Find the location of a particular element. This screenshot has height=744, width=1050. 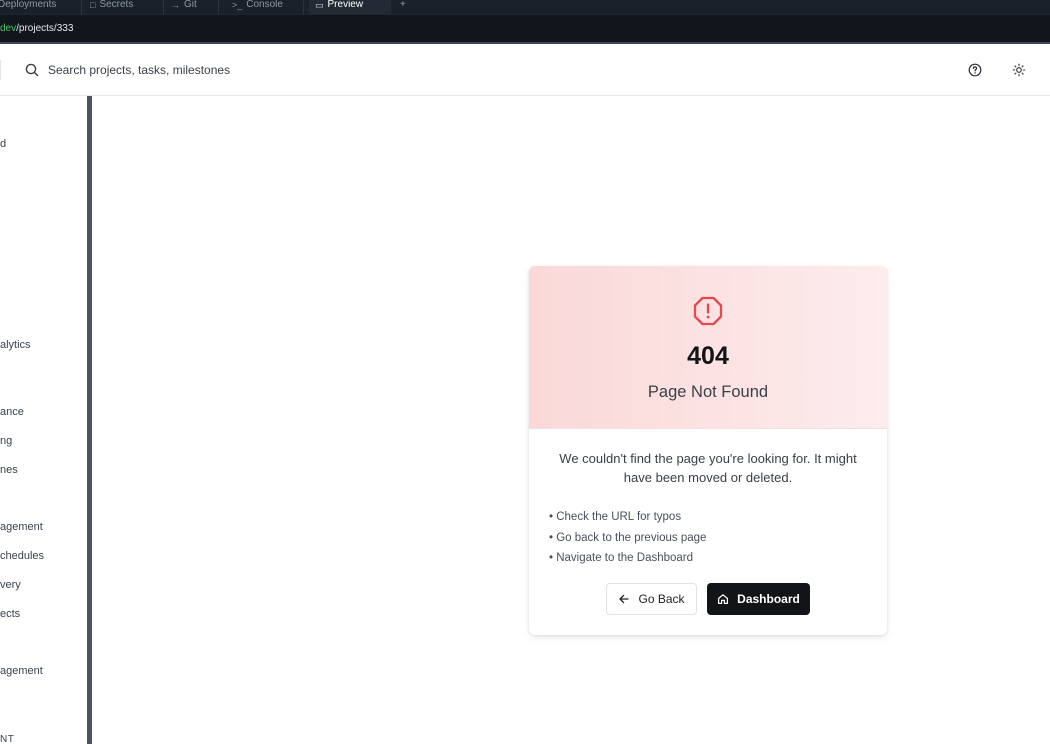

list-item: • Check the URL for typos is located at coordinates (615, 517).